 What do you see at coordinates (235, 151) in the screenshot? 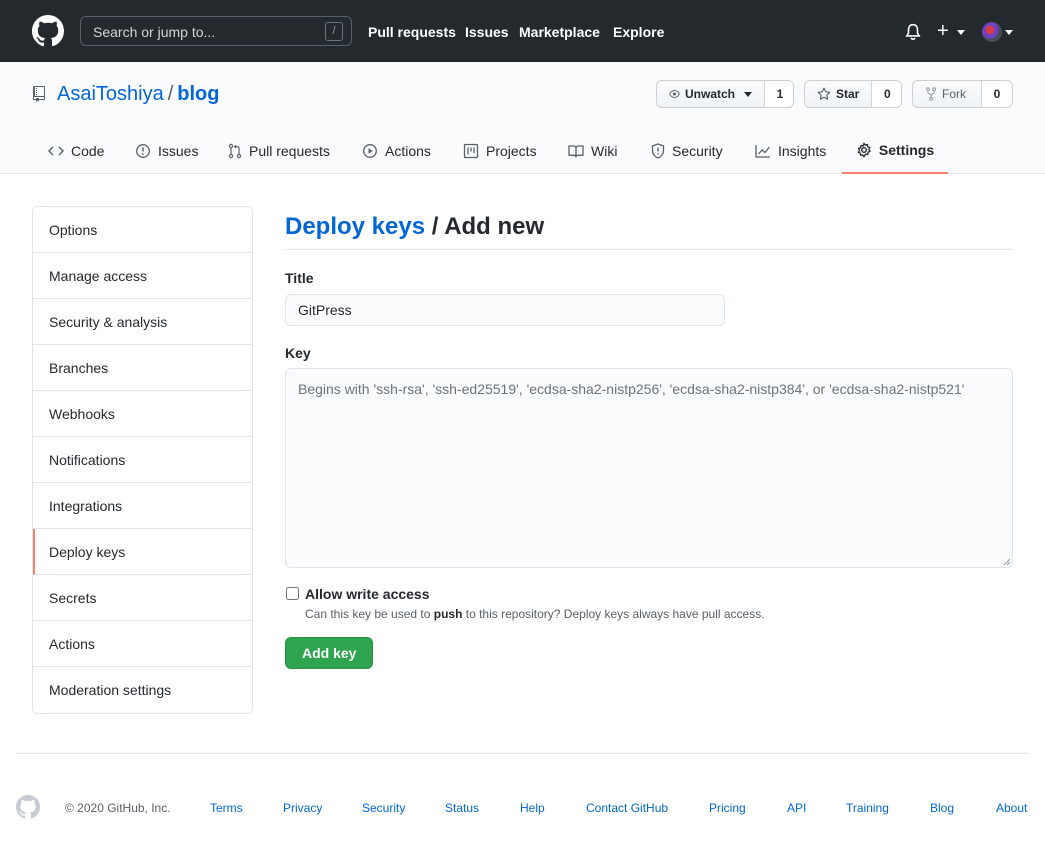
I see `pull-request-icon` at bounding box center [235, 151].